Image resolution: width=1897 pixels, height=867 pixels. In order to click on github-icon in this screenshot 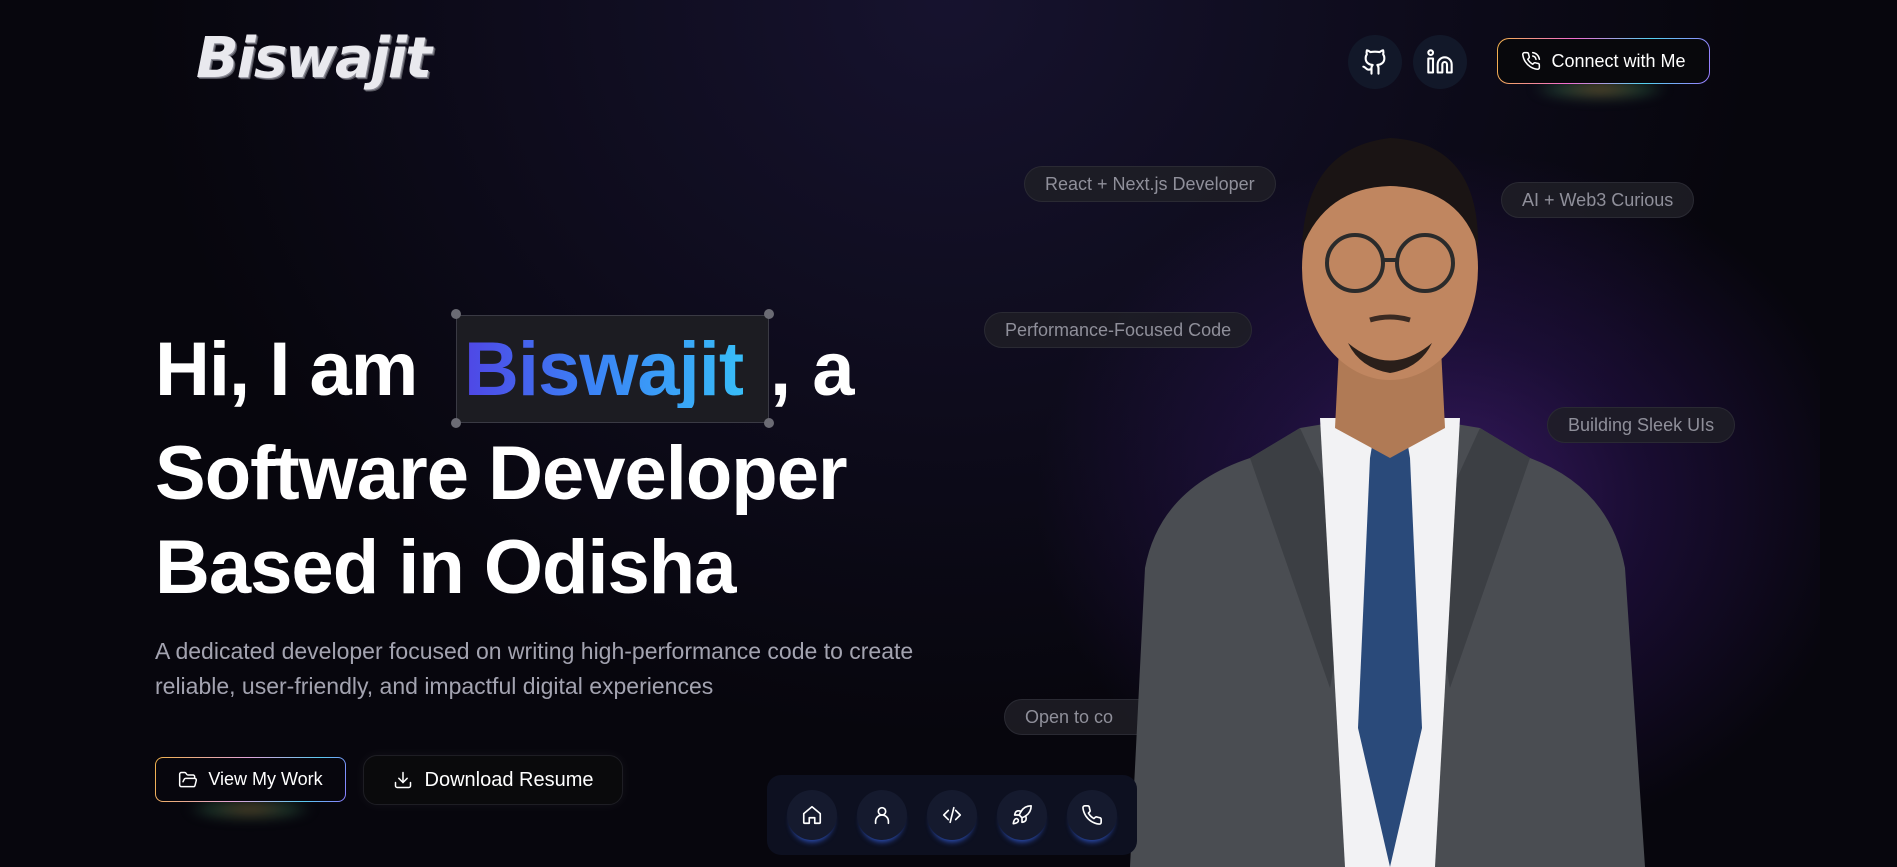, I will do `click(1374, 62)`.